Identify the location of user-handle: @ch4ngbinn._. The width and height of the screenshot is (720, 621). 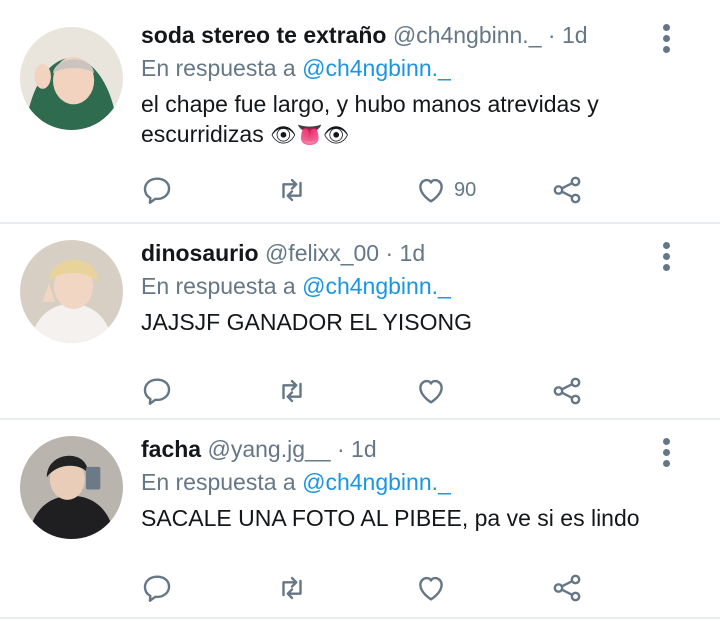
(467, 35).